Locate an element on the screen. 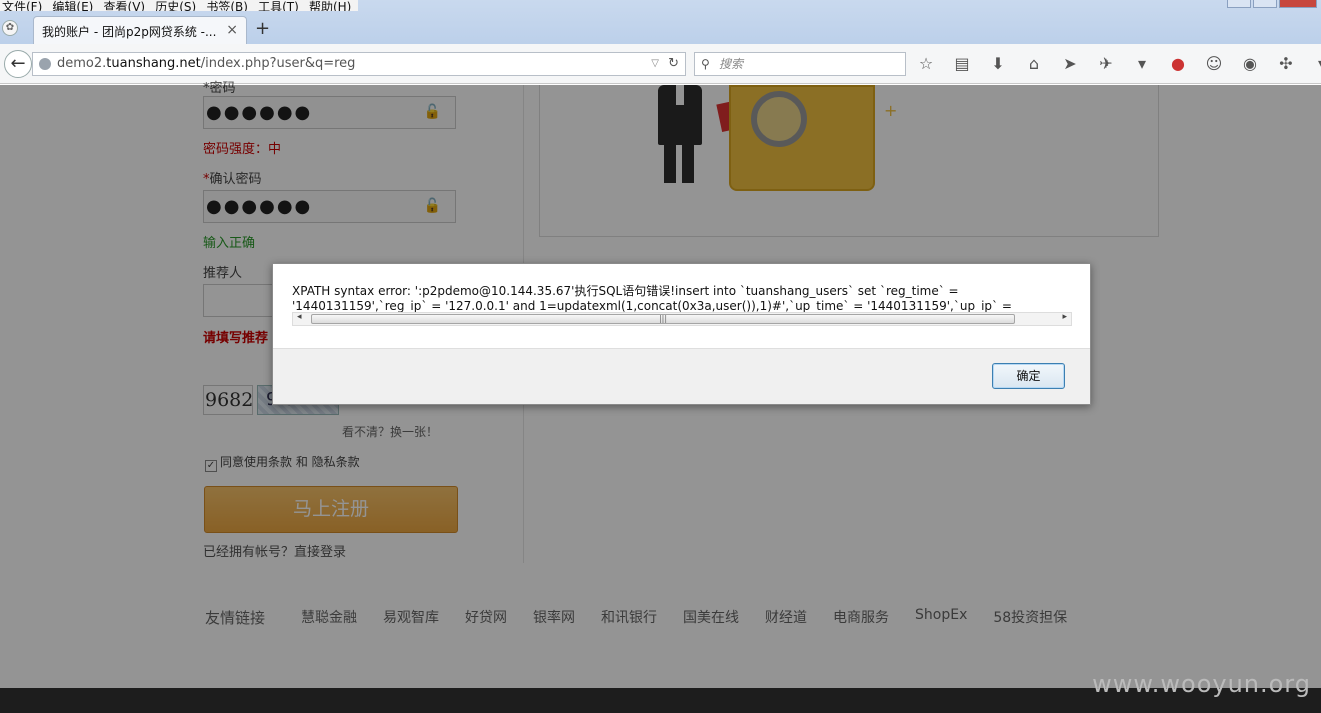 Image resolution: width=1321 pixels, height=713 pixels. globe-addon-icon: ◉ is located at coordinates (1250, 64).